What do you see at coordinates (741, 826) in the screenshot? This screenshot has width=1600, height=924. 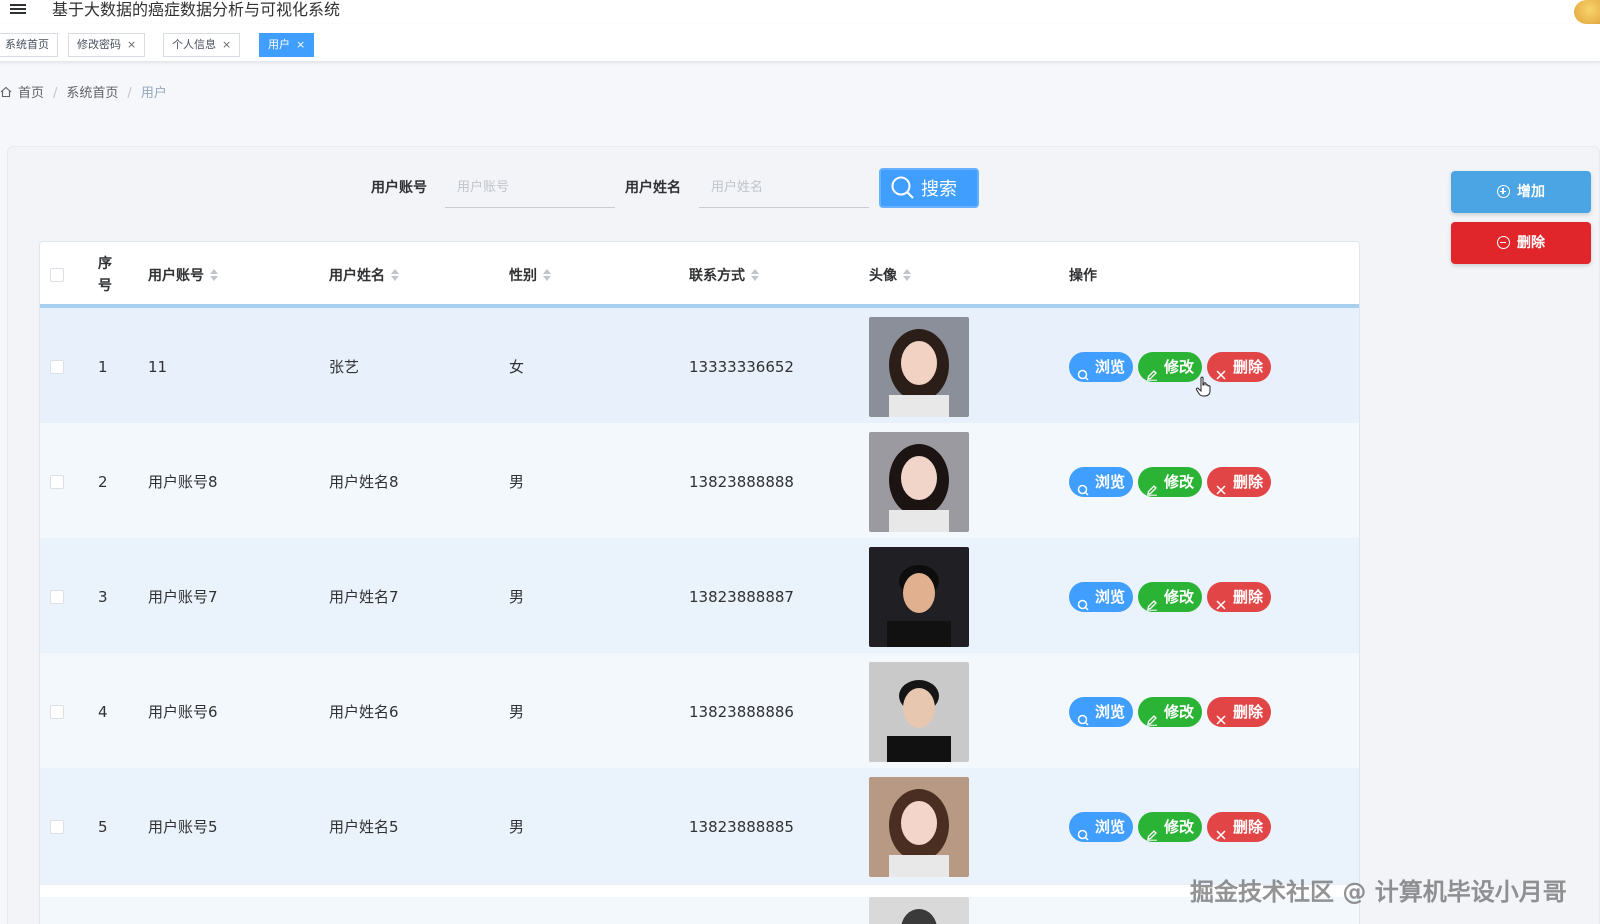 I see `cell-phone: 13823888885` at bounding box center [741, 826].